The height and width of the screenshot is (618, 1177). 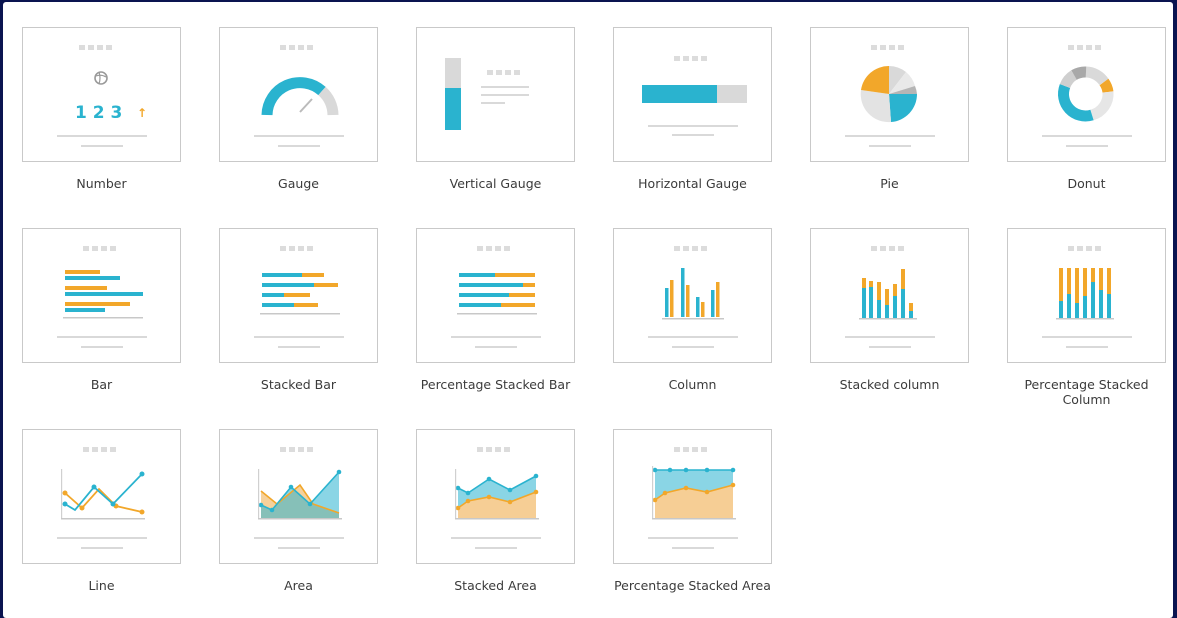 I want to click on bar-thumbnail, so click(x=101, y=295).